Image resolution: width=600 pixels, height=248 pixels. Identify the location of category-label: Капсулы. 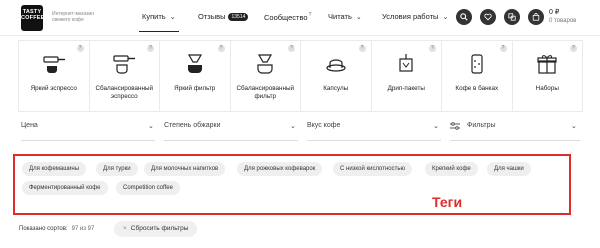
(336, 88).